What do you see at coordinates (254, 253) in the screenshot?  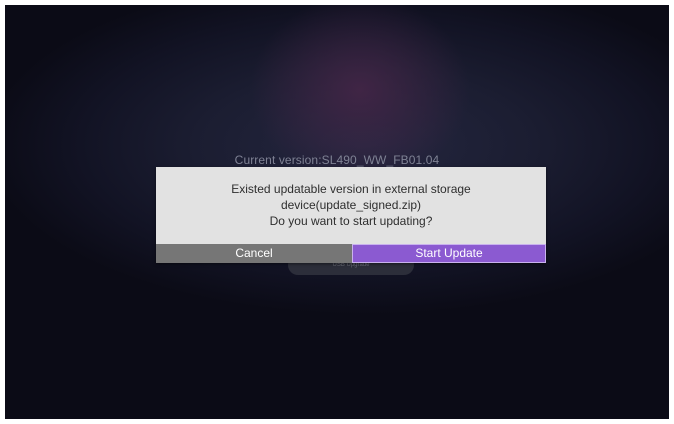 I see `cancel-button: Cancel` at bounding box center [254, 253].